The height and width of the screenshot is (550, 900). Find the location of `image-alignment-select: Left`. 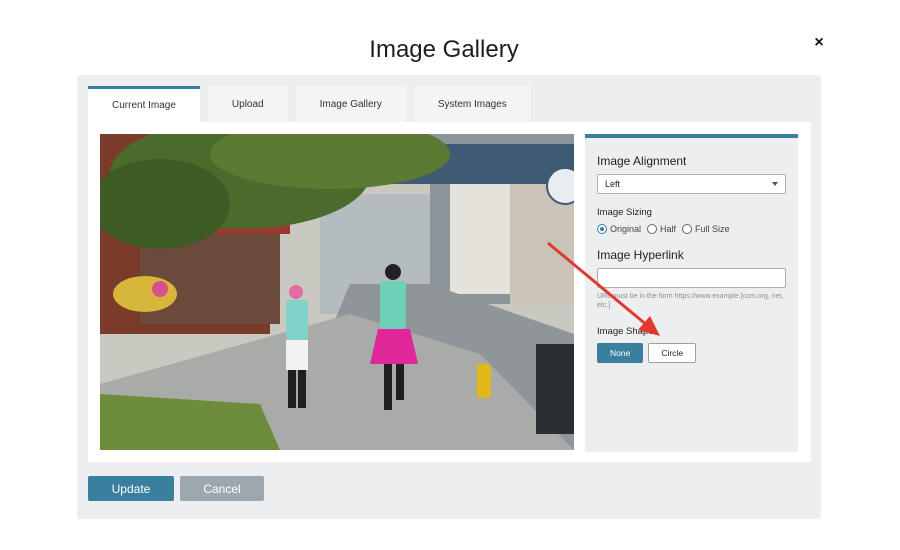

image-alignment-select: Left is located at coordinates (691, 184).